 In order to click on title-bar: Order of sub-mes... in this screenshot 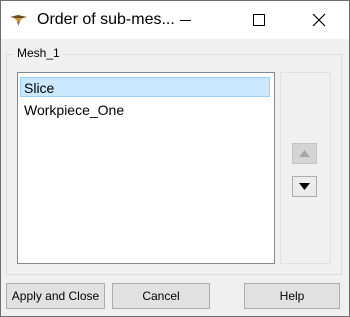, I will do `click(175, 20)`.